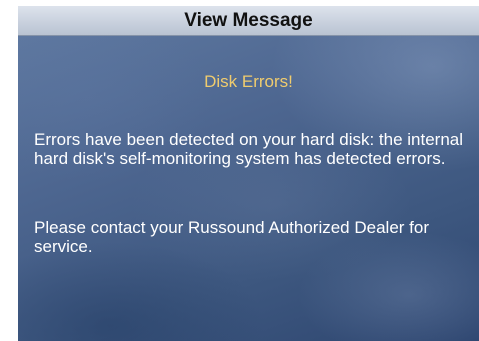 This screenshot has height=341, width=479. I want to click on title-bar: View Message, so click(248, 21).